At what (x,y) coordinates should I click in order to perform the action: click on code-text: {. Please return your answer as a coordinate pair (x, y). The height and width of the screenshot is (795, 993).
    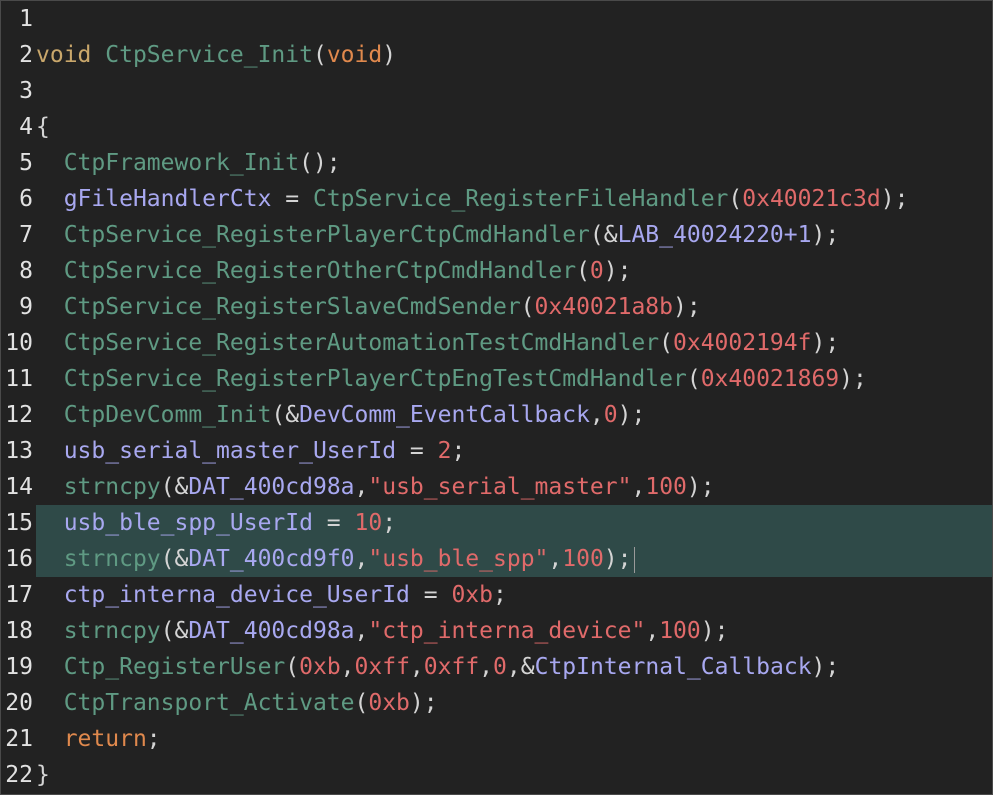
    Looking at the image, I should click on (43, 127).